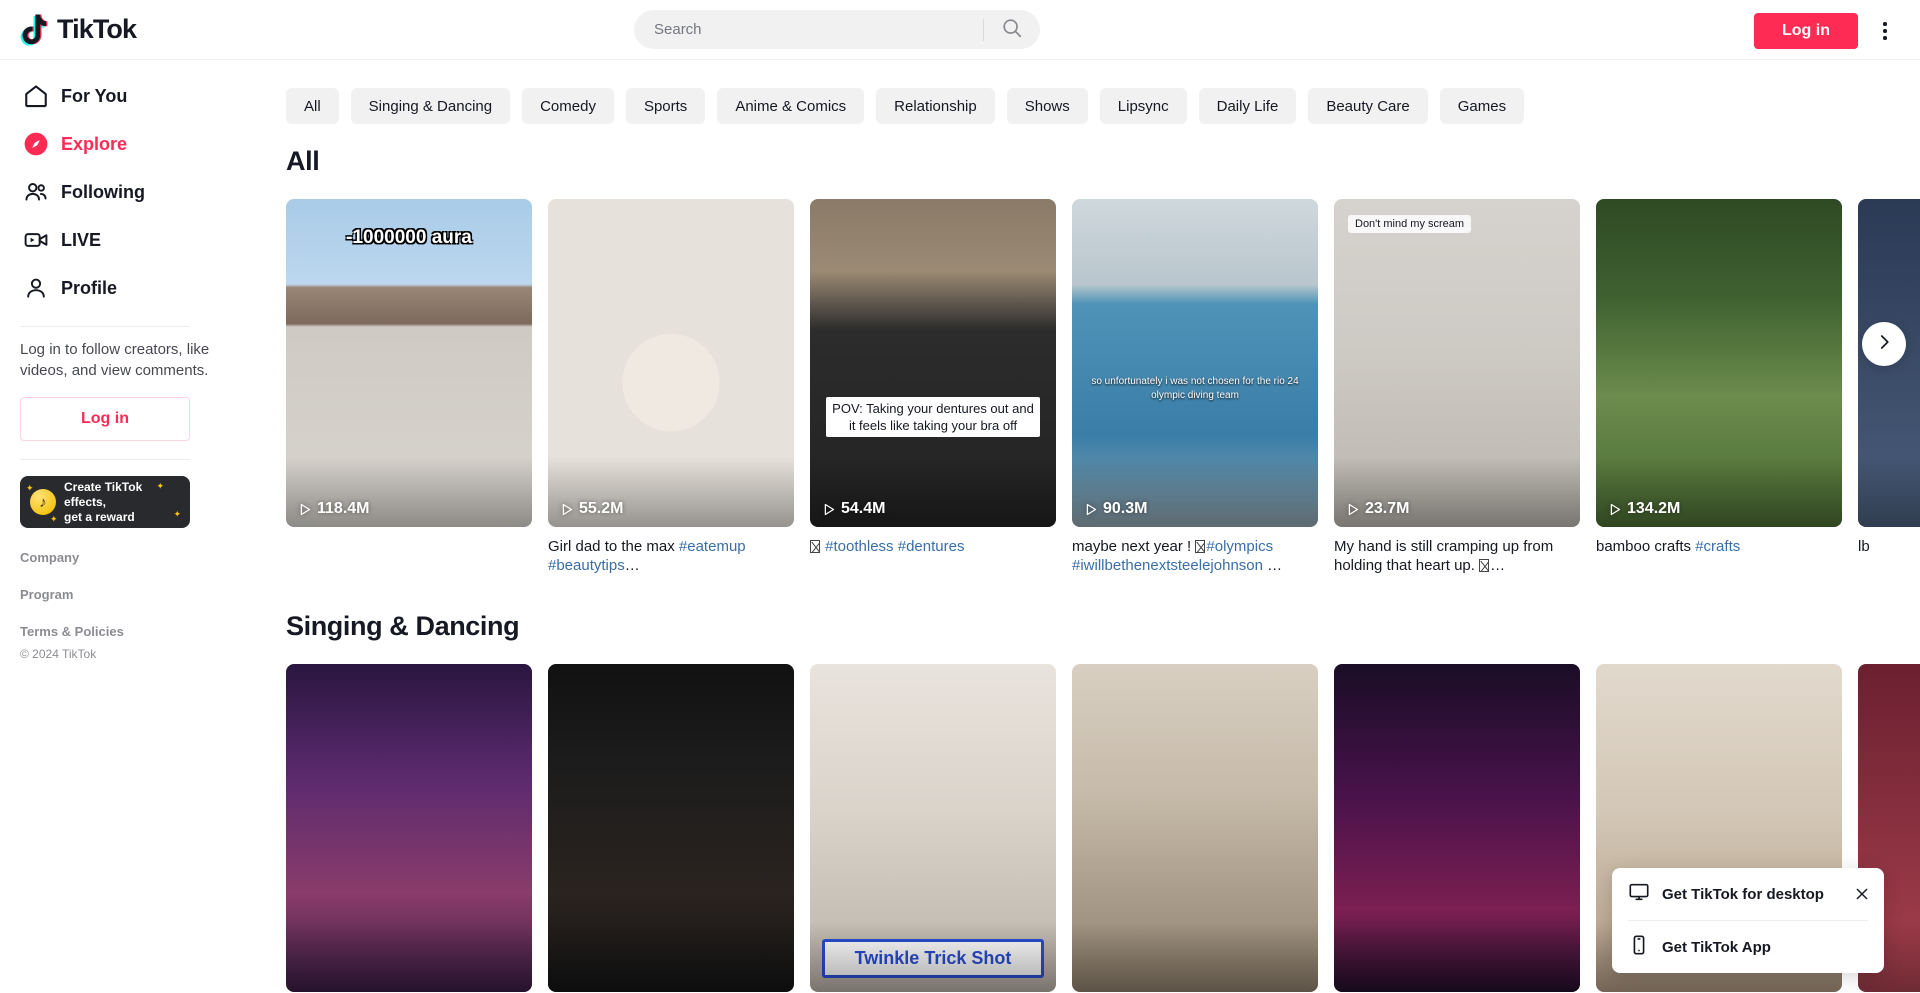 Image resolution: width=1920 pixels, height=993 pixels. I want to click on hashtag-link: #toothless, so click(859, 546).